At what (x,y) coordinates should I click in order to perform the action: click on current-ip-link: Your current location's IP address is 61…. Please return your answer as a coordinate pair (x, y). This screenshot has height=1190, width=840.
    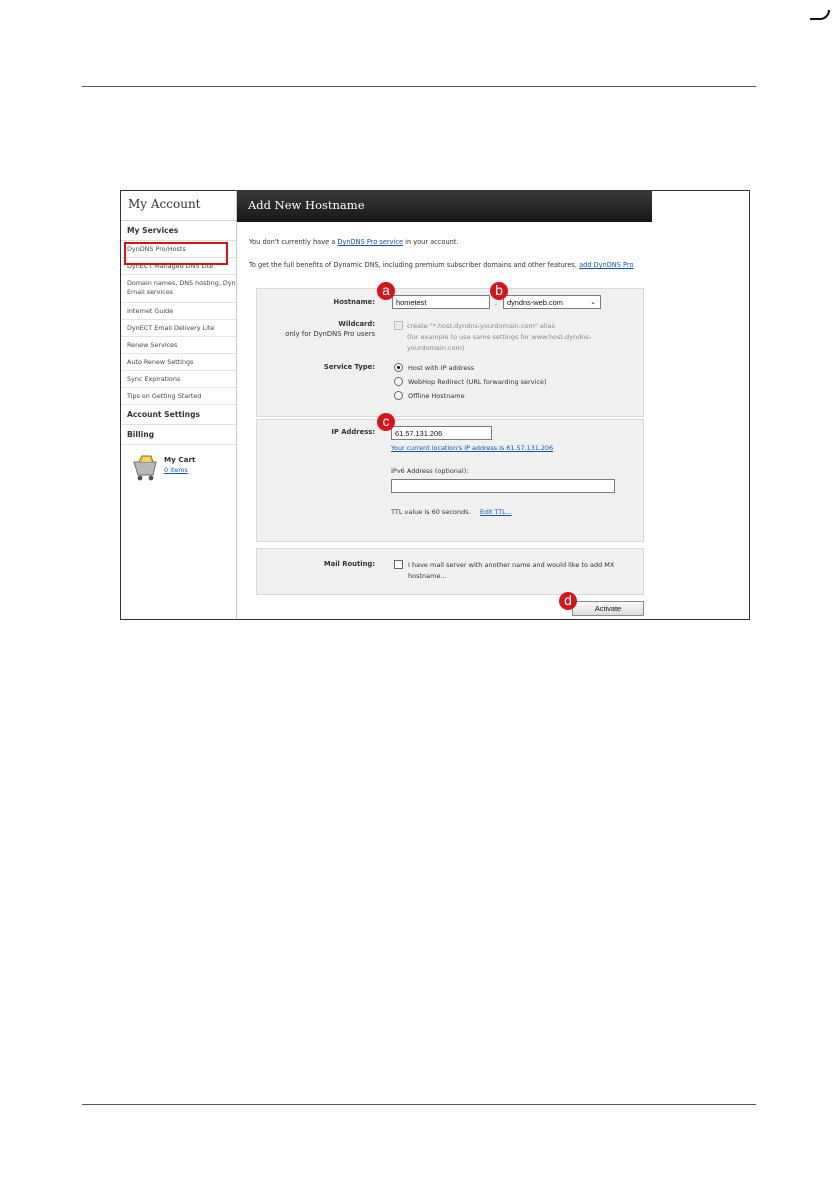
    Looking at the image, I should click on (472, 448).